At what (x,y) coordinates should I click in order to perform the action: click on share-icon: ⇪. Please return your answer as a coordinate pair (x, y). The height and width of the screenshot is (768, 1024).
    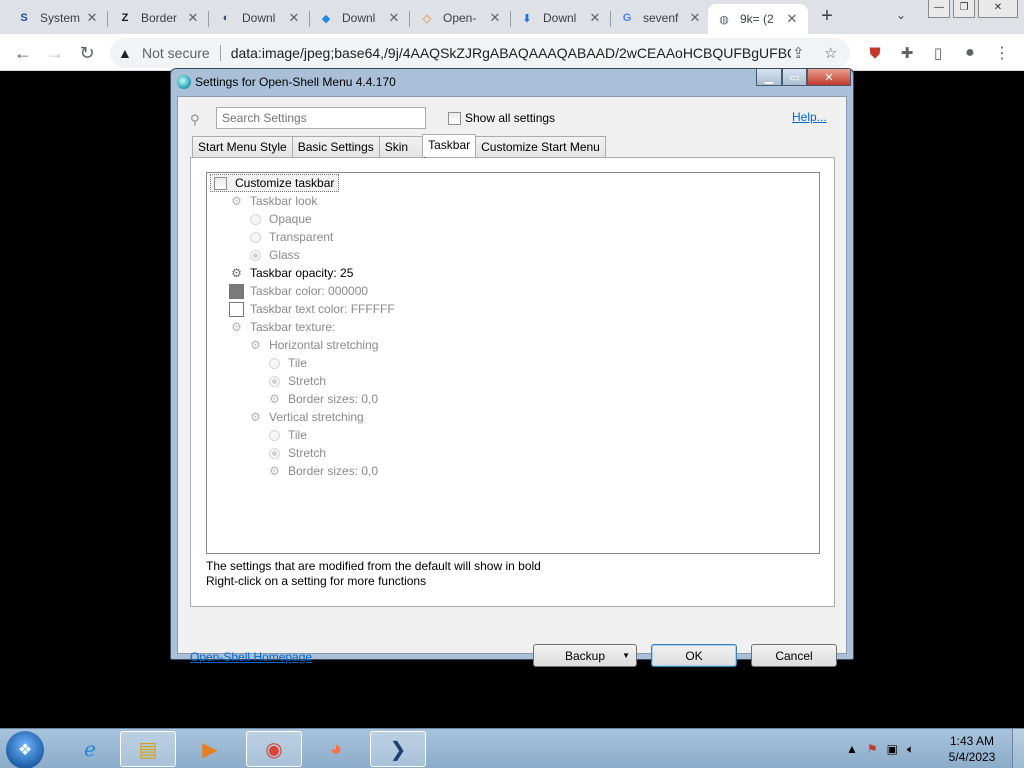
    Looking at the image, I should click on (798, 53).